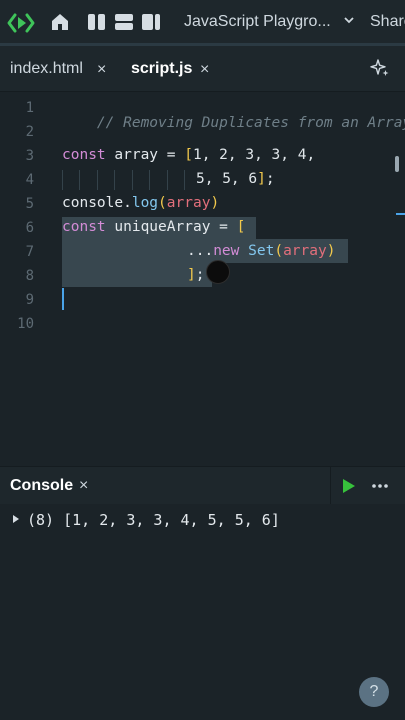 This screenshot has height=720, width=405. I want to click on more-options-icon, so click(380, 486).